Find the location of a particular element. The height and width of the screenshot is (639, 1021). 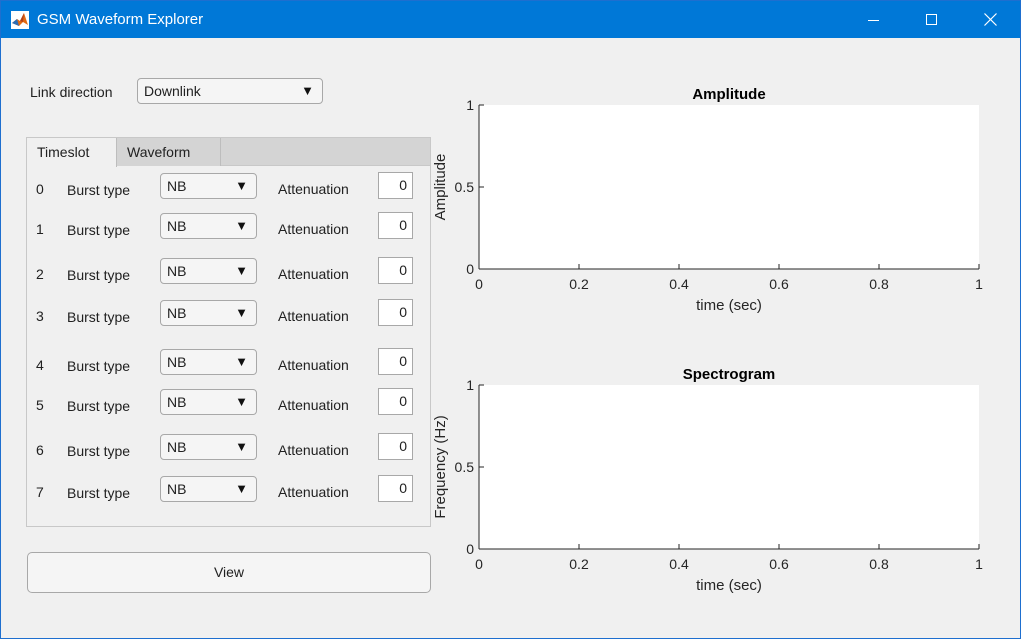

attenuation-field-7: 0 is located at coordinates (395, 488).